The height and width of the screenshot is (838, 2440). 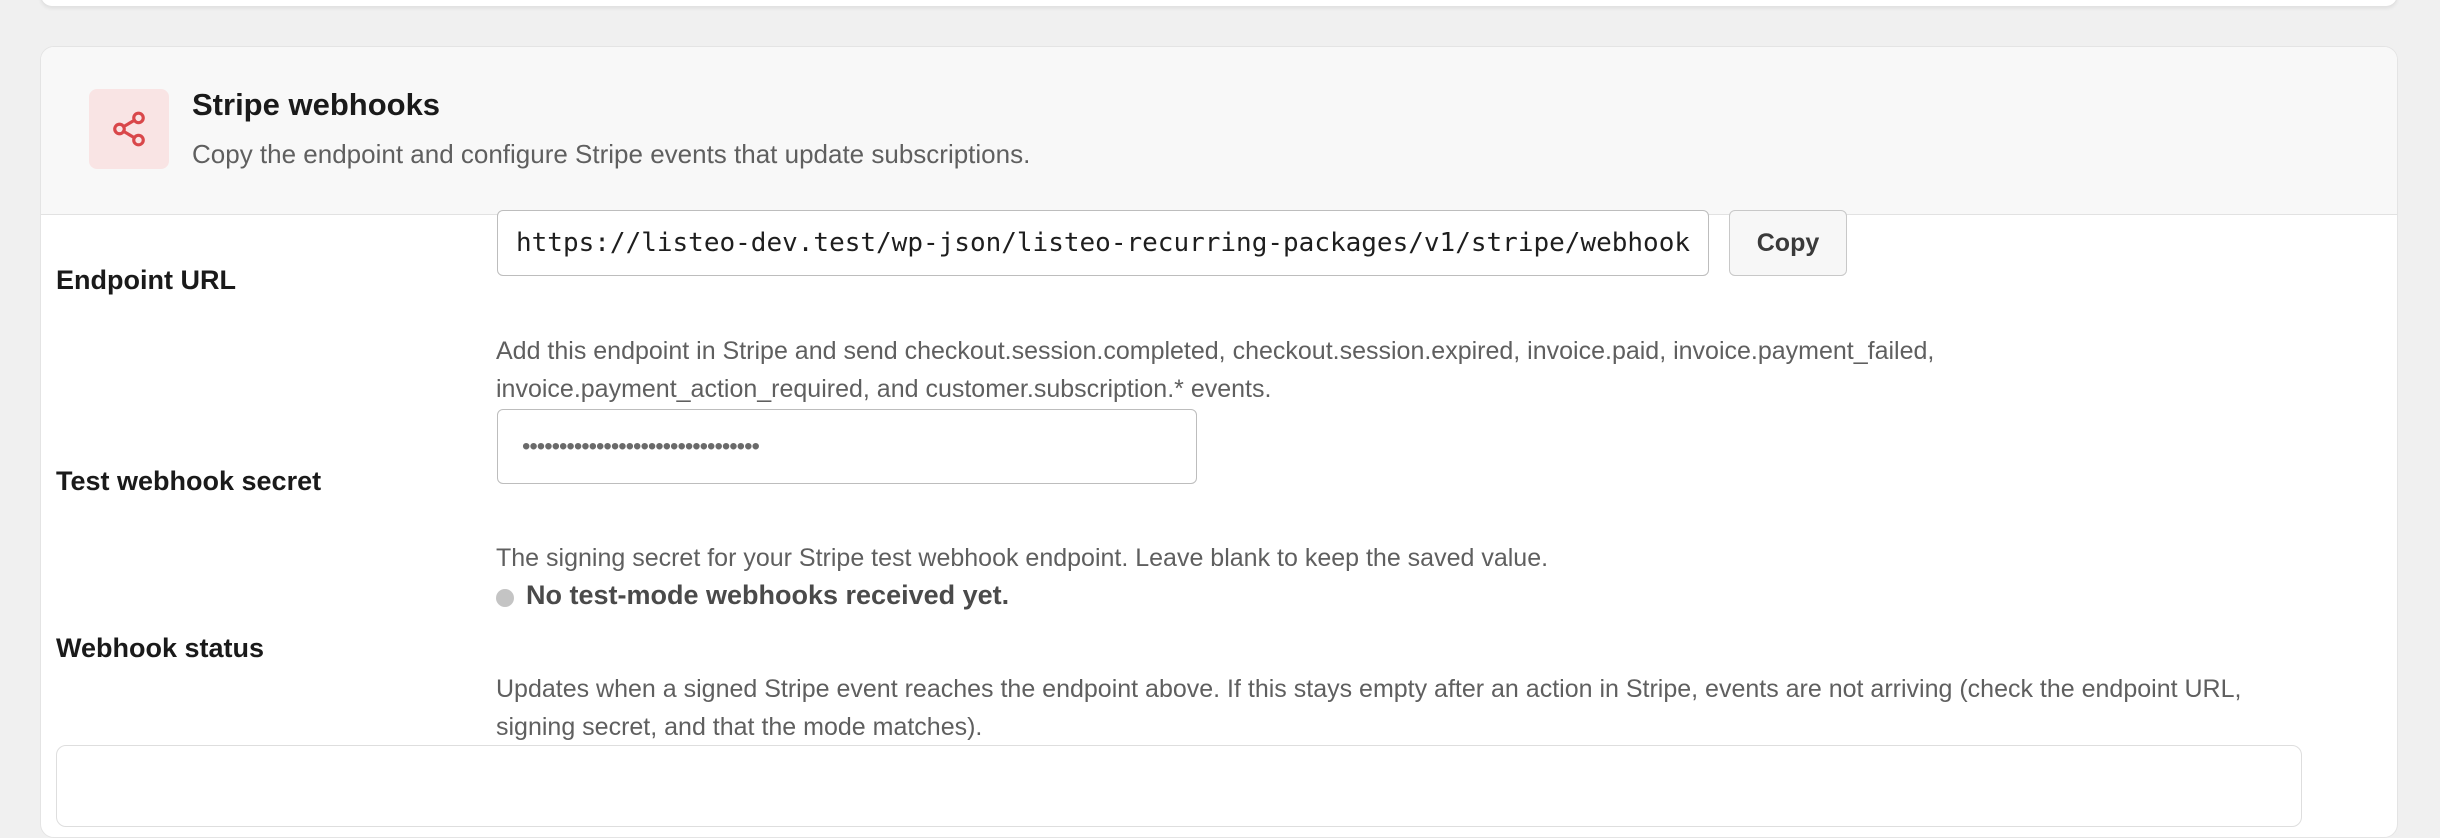 I want to click on previous-card, so click(x=1219, y=3).